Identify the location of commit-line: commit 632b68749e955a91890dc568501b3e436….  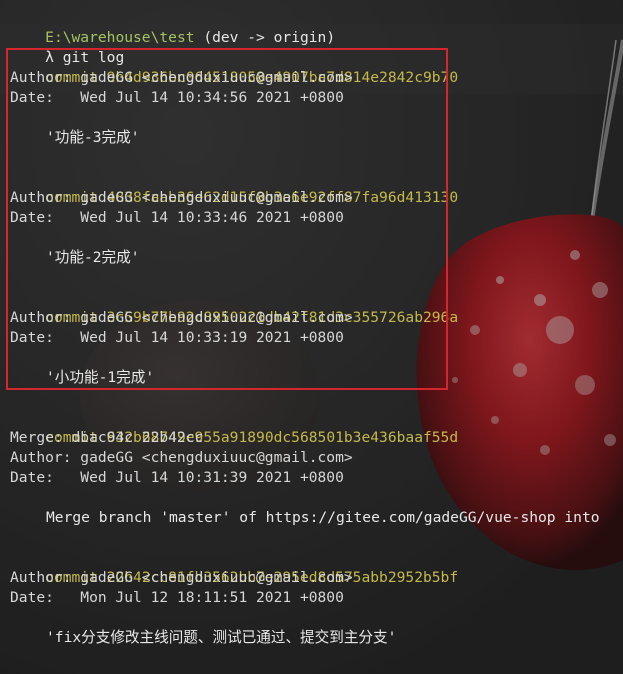
(234, 427).